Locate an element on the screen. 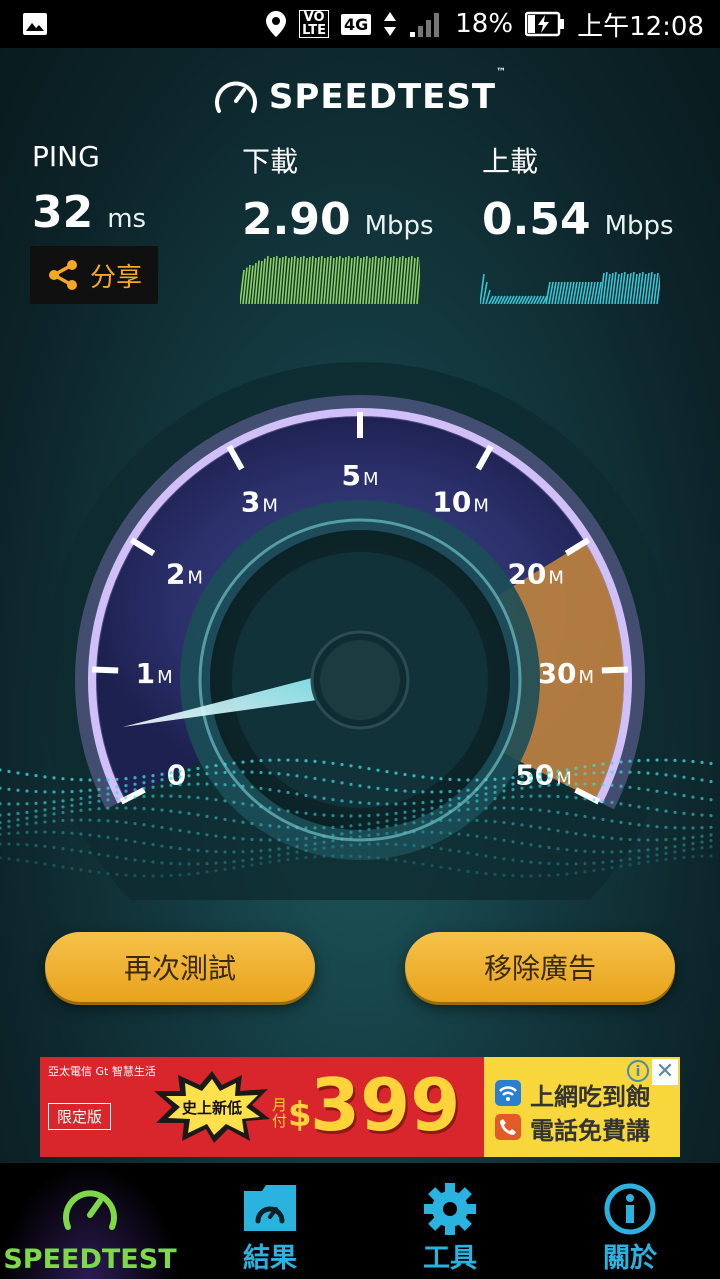 The height and width of the screenshot is (1279, 720). folder-gauge-icon is located at coordinates (270, 1208).